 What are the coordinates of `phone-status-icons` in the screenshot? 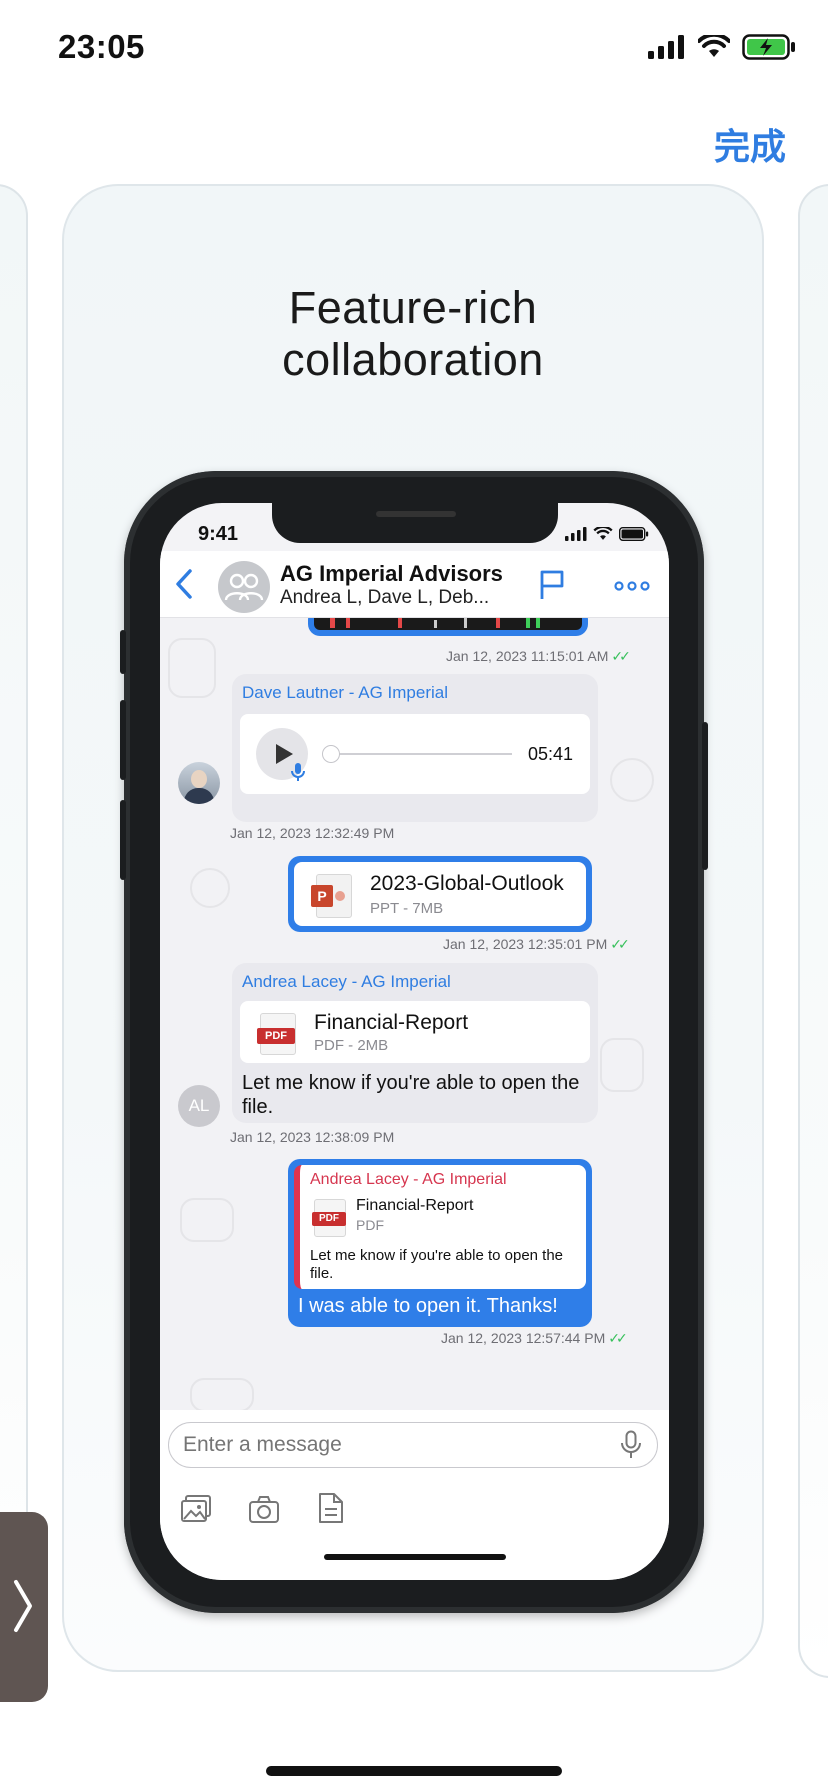 It's located at (607, 534).